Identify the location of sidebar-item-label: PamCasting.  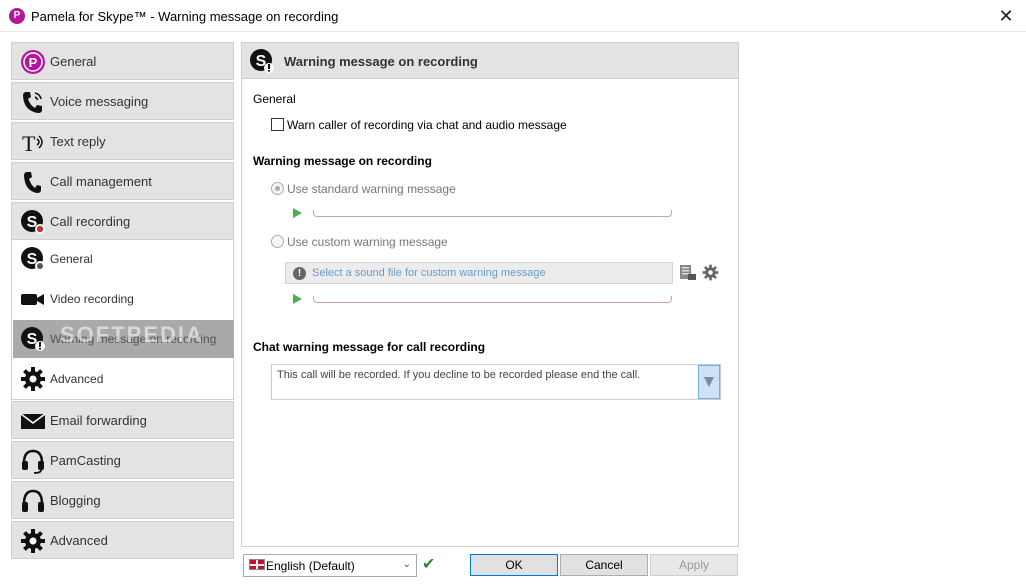
(85, 460).